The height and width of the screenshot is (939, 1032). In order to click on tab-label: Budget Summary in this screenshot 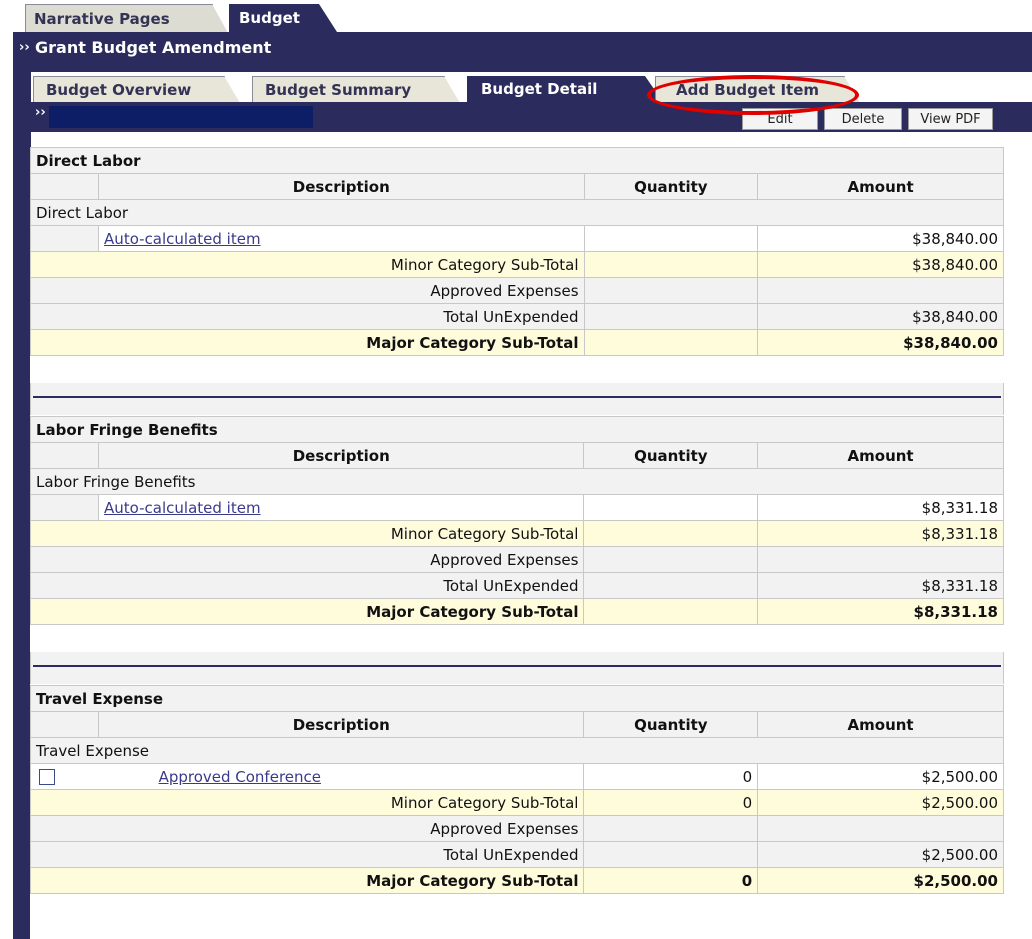, I will do `click(338, 90)`.